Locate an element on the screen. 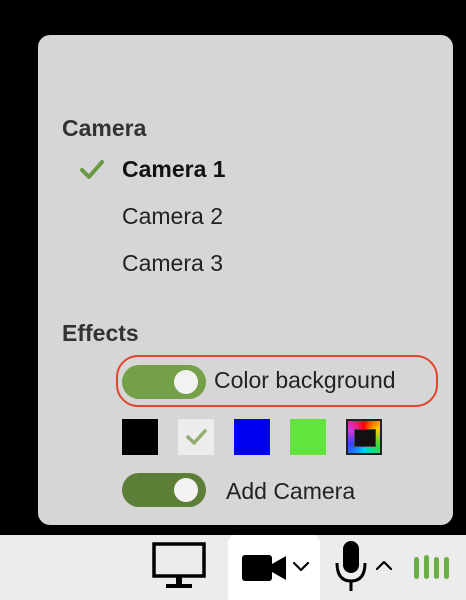 This screenshot has width=466, height=600. swatch-custom-color-picker is located at coordinates (364, 437).